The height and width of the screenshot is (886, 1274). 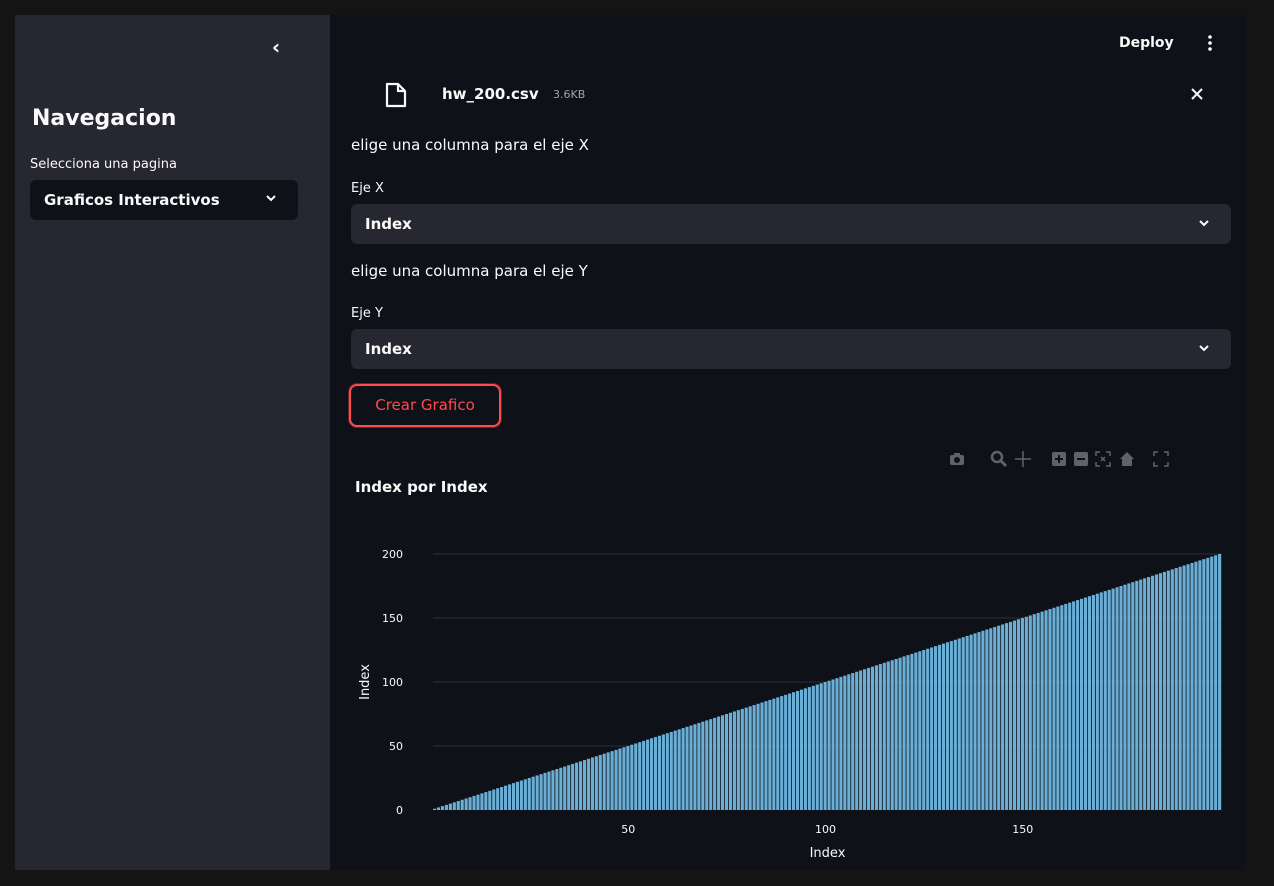 I want to click on home-icon, so click(x=1127, y=459).